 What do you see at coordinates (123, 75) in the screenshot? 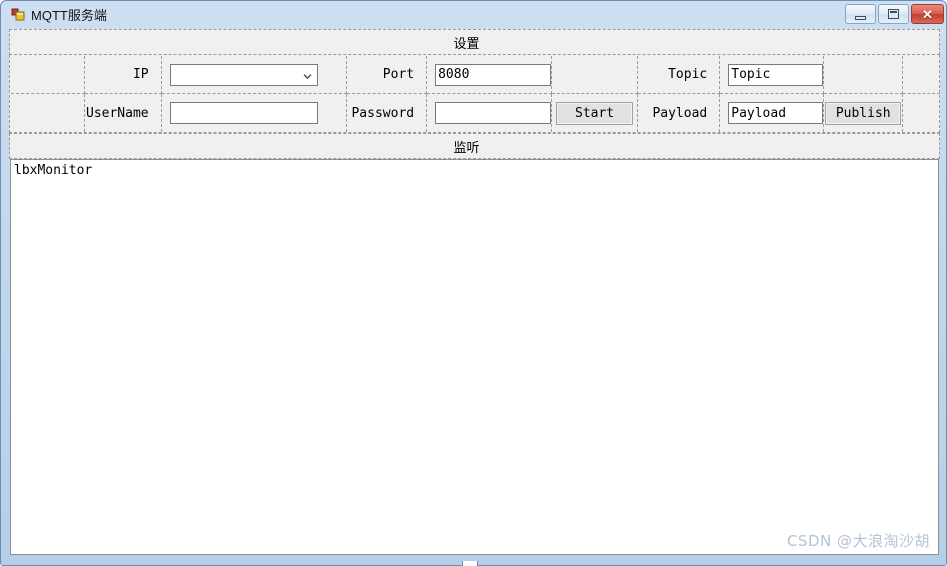
I see `ip-label-cell: IP` at bounding box center [123, 75].